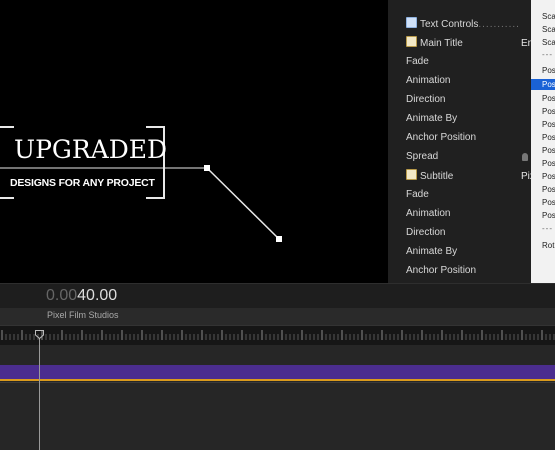 This screenshot has height=450, width=555. What do you see at coordinates (62, 295) in the screenshot?
I see `timecode-dim: 0.00` at bounding box center [62, 295].